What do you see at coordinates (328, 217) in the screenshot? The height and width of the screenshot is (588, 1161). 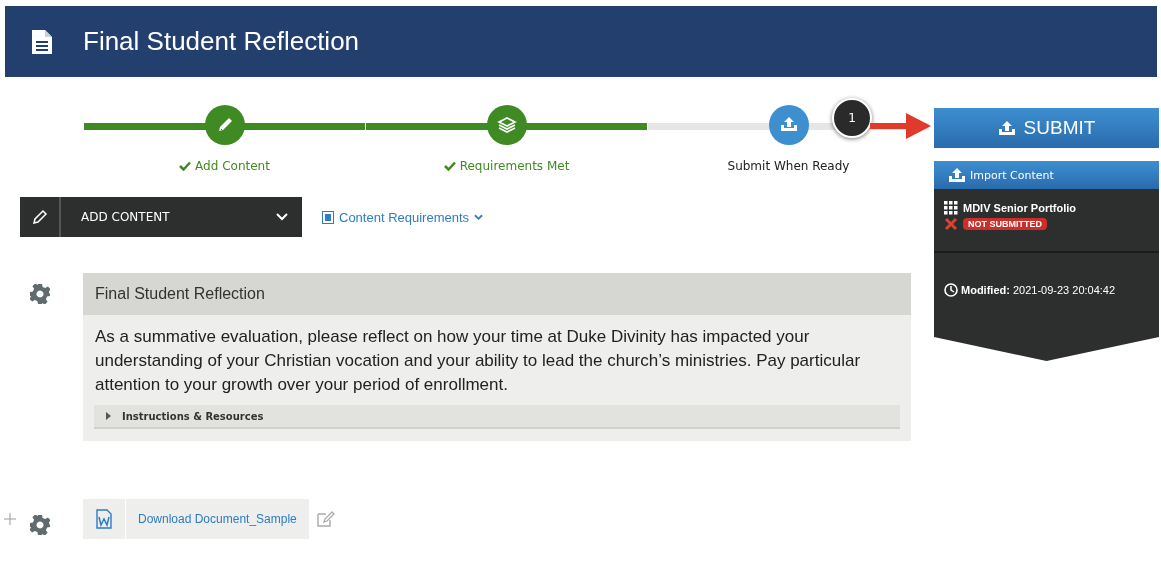 I see `list-icon` at bounding box center [328, 217].